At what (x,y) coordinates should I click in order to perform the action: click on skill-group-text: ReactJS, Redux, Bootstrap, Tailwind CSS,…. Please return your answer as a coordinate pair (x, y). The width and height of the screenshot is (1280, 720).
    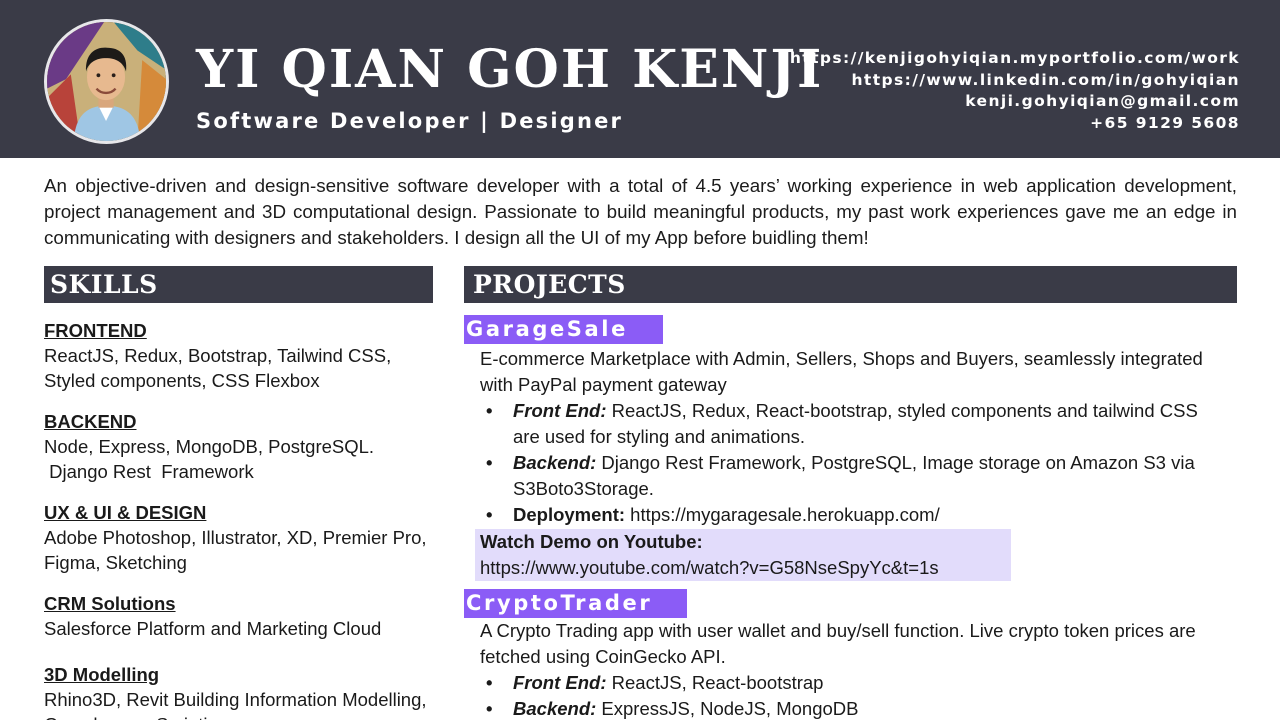
    Looking at the image, I should click on (220, 368).